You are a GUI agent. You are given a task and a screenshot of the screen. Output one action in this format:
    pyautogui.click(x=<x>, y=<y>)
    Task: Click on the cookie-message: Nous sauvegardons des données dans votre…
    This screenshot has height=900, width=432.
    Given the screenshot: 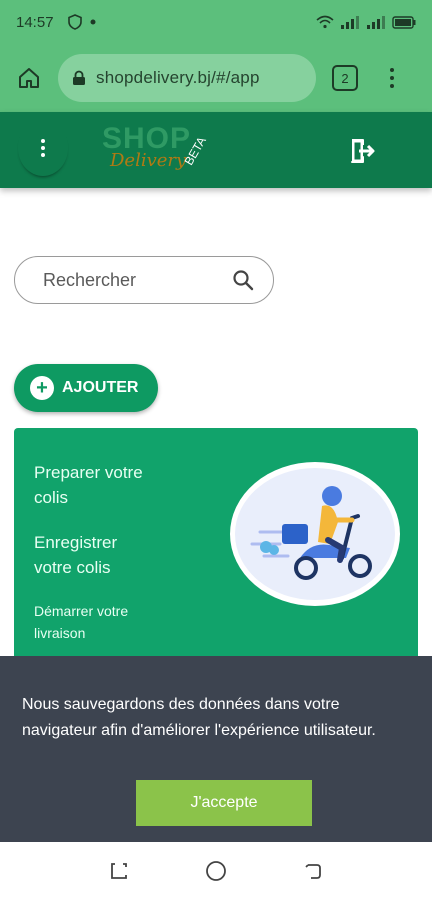 What is the action you would take?
    pyautogui.click(x=199, y=717)
    